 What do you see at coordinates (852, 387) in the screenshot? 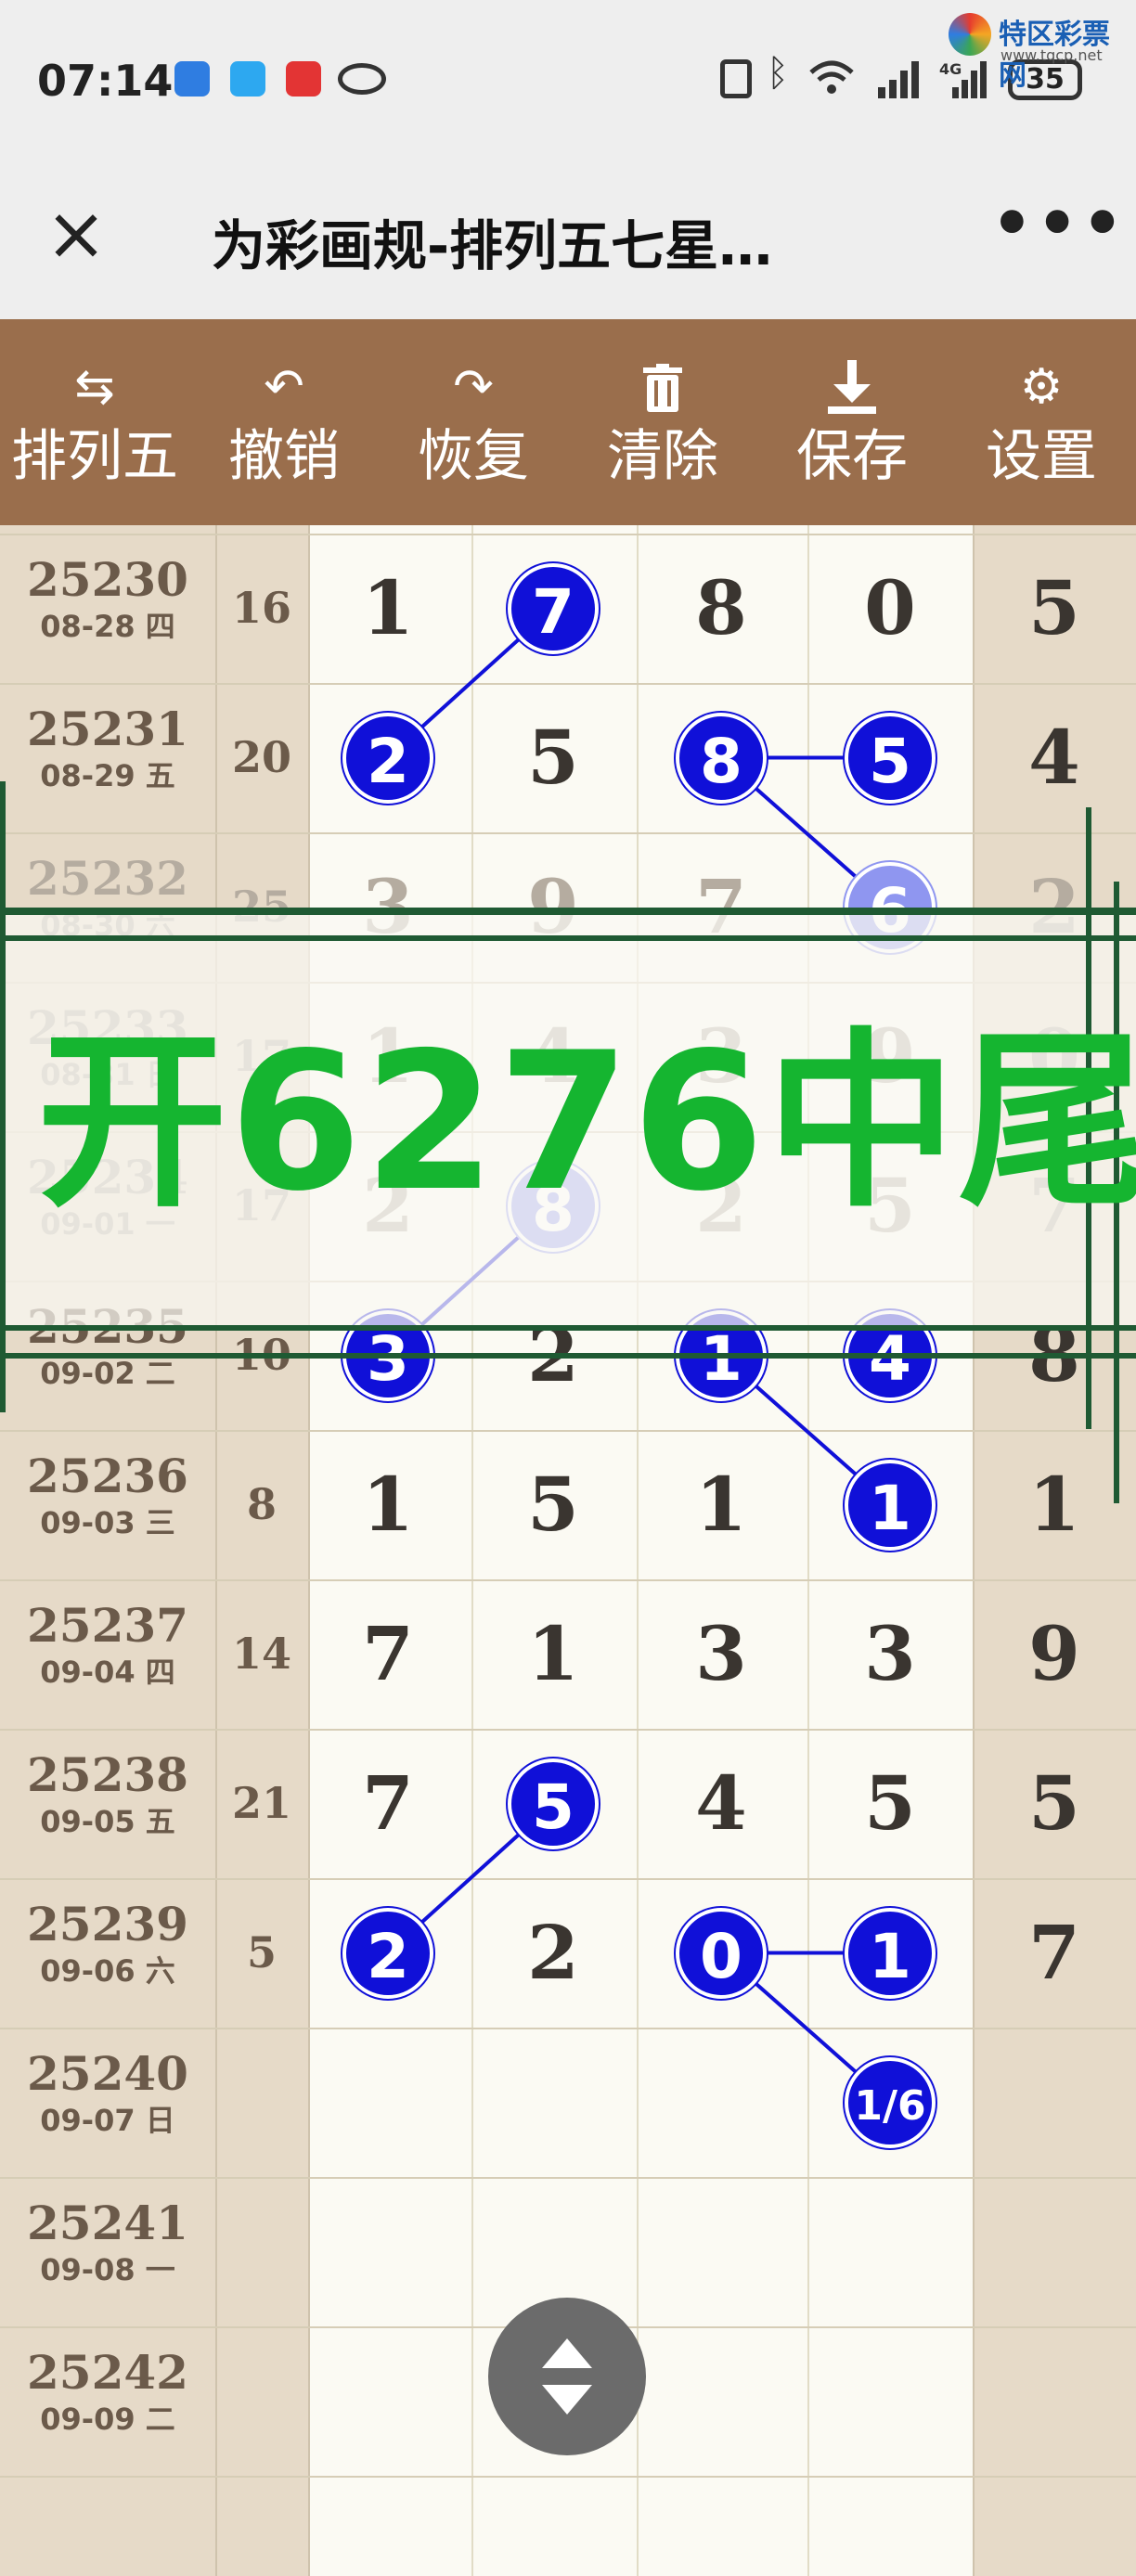
I see `download-icon` at bounding box center [852, 387].